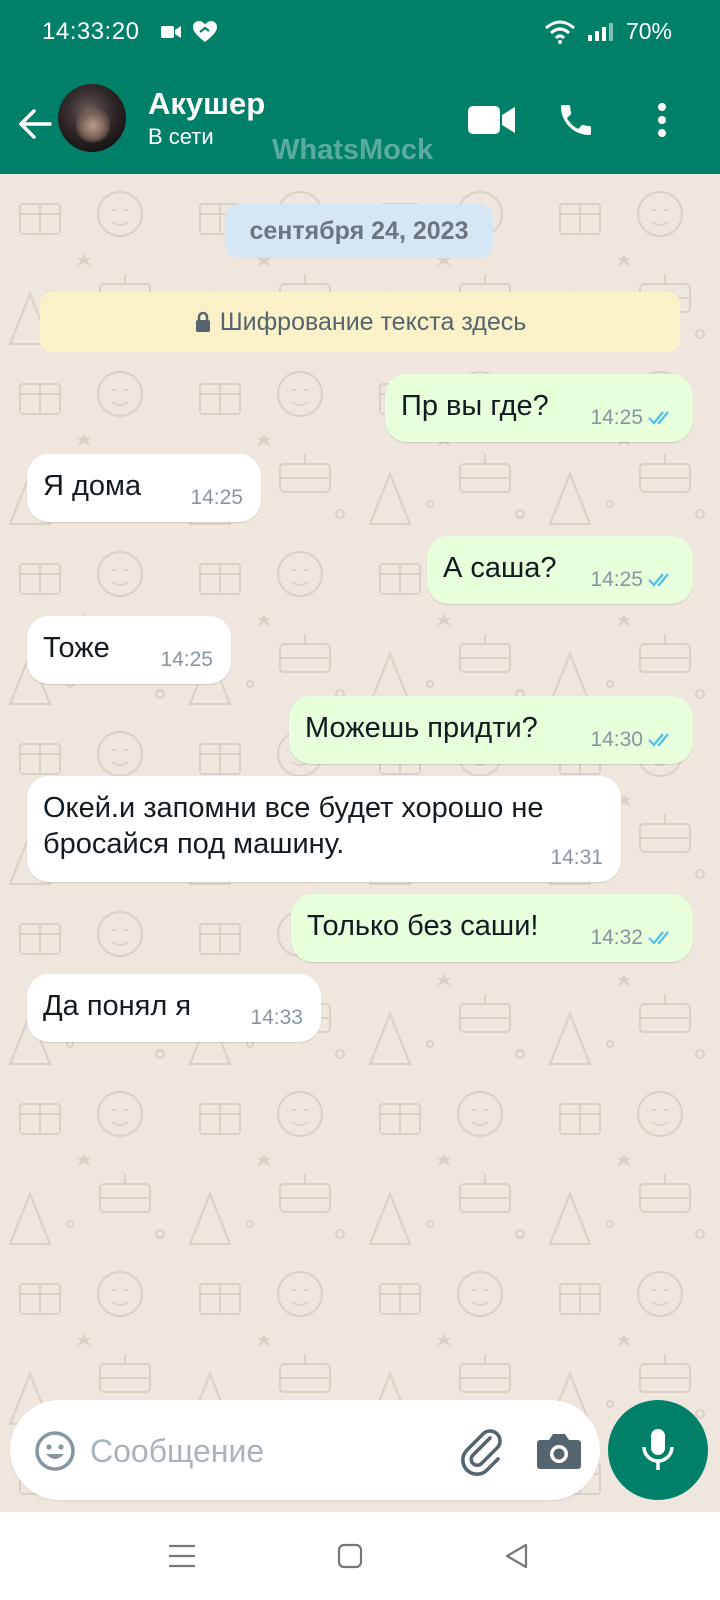 This screenshot has height=1600, width=720. I want to click on triangle-back-icon, so click(516, 1556).